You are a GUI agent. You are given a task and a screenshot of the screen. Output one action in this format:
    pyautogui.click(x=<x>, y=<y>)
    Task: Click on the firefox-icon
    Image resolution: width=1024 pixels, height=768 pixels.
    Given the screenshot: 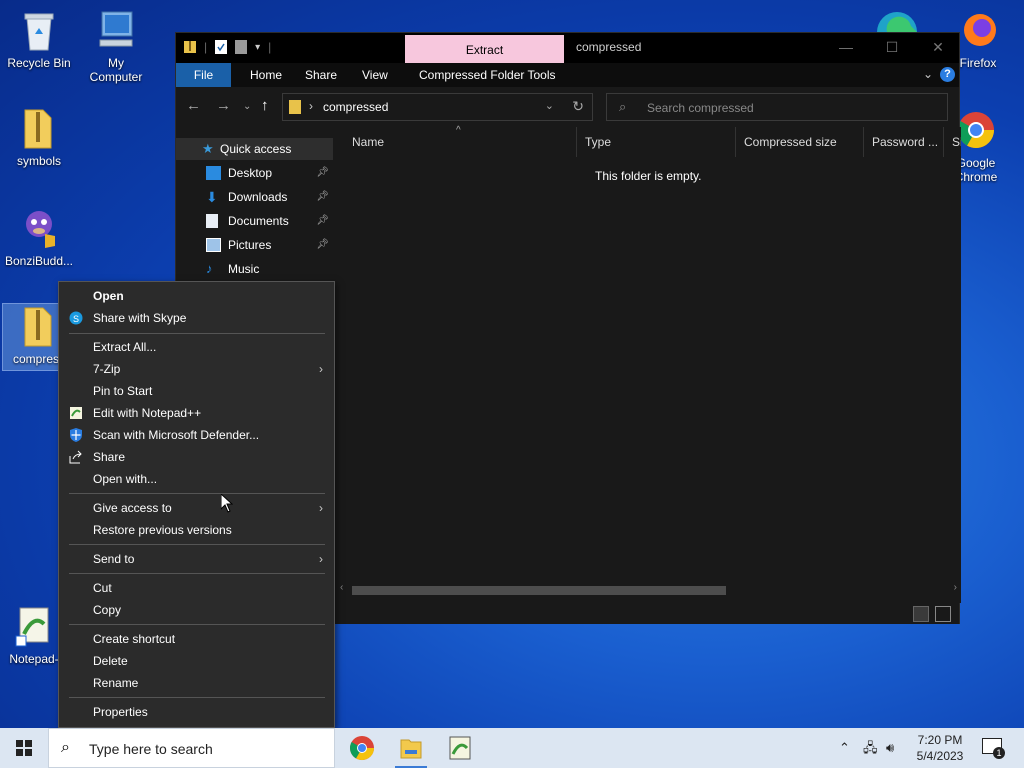 What is the action you would take?
    pyautogui.click(x=980, y=30)
    